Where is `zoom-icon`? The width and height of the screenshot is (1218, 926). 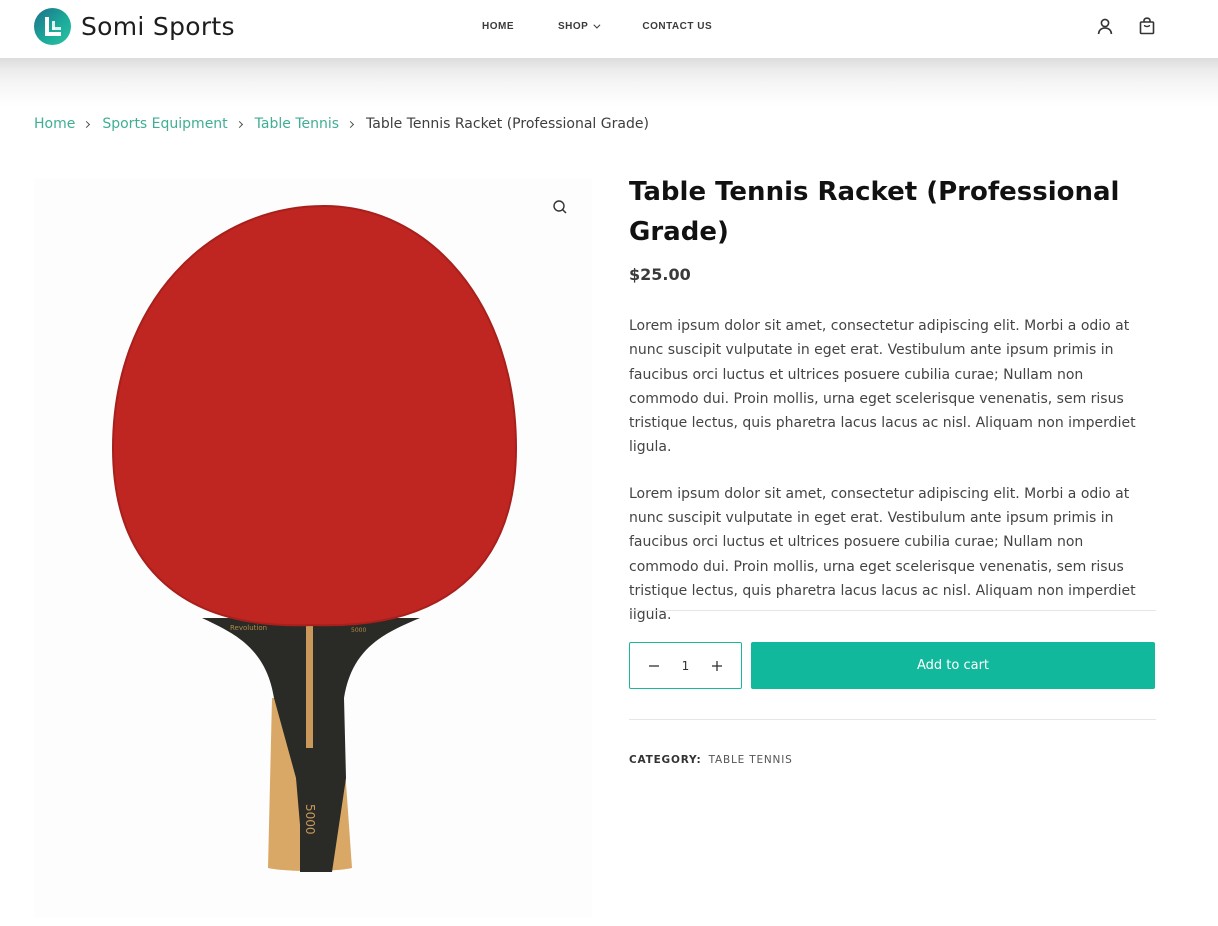
zoom-icon is located at coordinates (560, 207).